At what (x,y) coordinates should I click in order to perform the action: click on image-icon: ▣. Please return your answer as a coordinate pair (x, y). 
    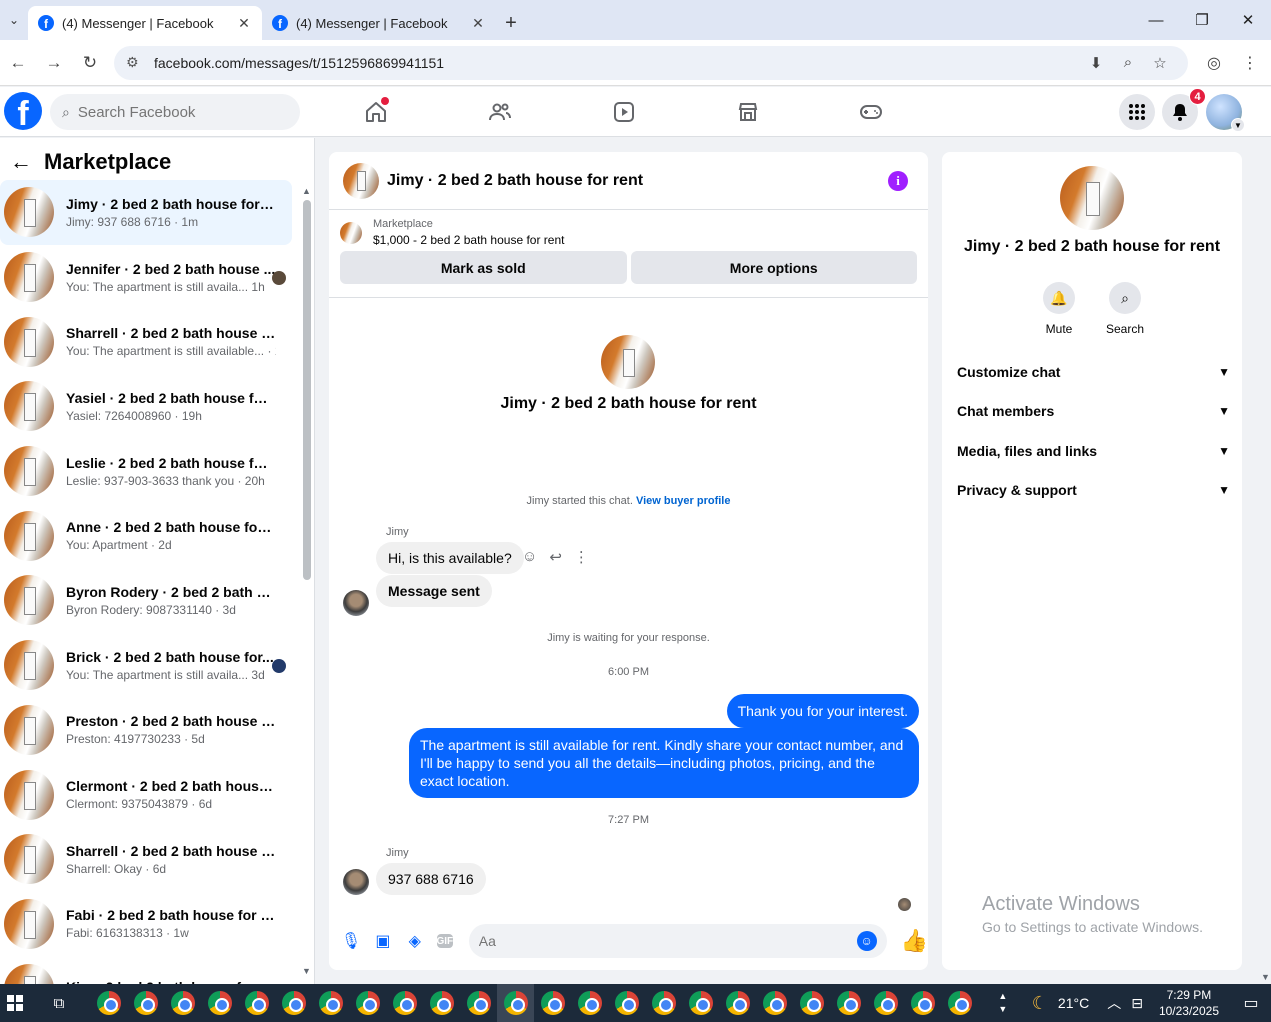
    Looking at the image, I should click on (383, 941).